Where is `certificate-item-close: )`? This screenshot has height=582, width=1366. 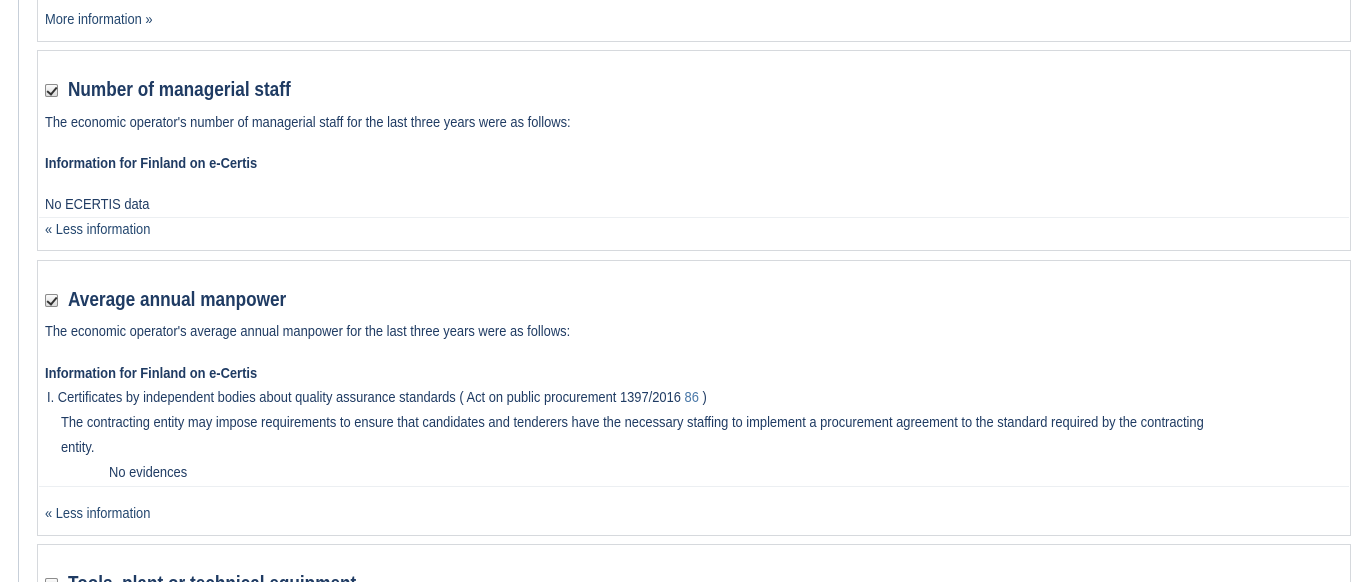 certificate-item-close: ) is located at coordinates (704, 397).